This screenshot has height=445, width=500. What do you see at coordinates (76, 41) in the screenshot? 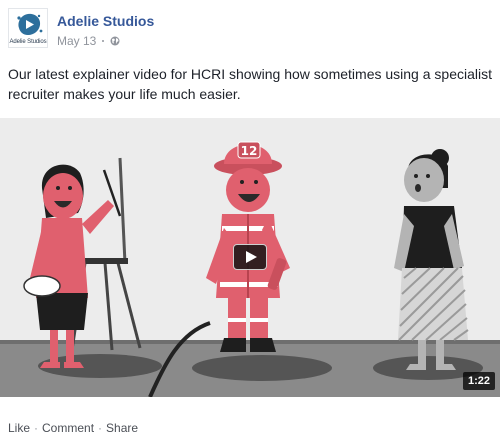
I see `post-date: May 13` at bounding box center [76, 41].